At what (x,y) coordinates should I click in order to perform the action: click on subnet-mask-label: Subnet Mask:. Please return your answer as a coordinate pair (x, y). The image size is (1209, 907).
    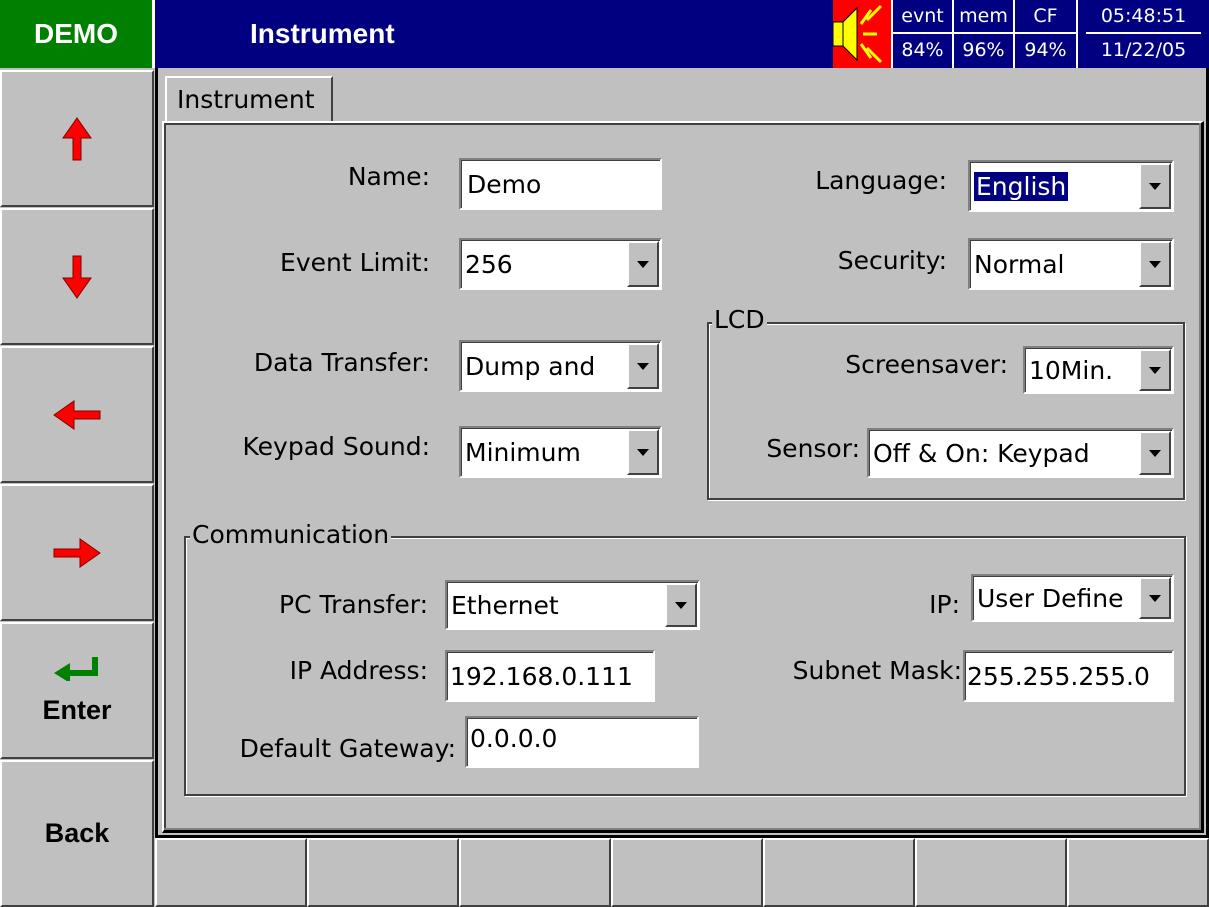
    Looking at the image, I should click on (877, 670).